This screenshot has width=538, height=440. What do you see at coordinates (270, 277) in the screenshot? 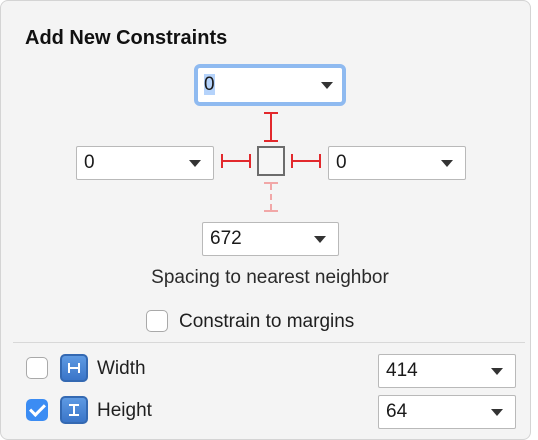
I see `spacing-caption: Spacing to nearest neighbor` at bounding box center [270, 277].